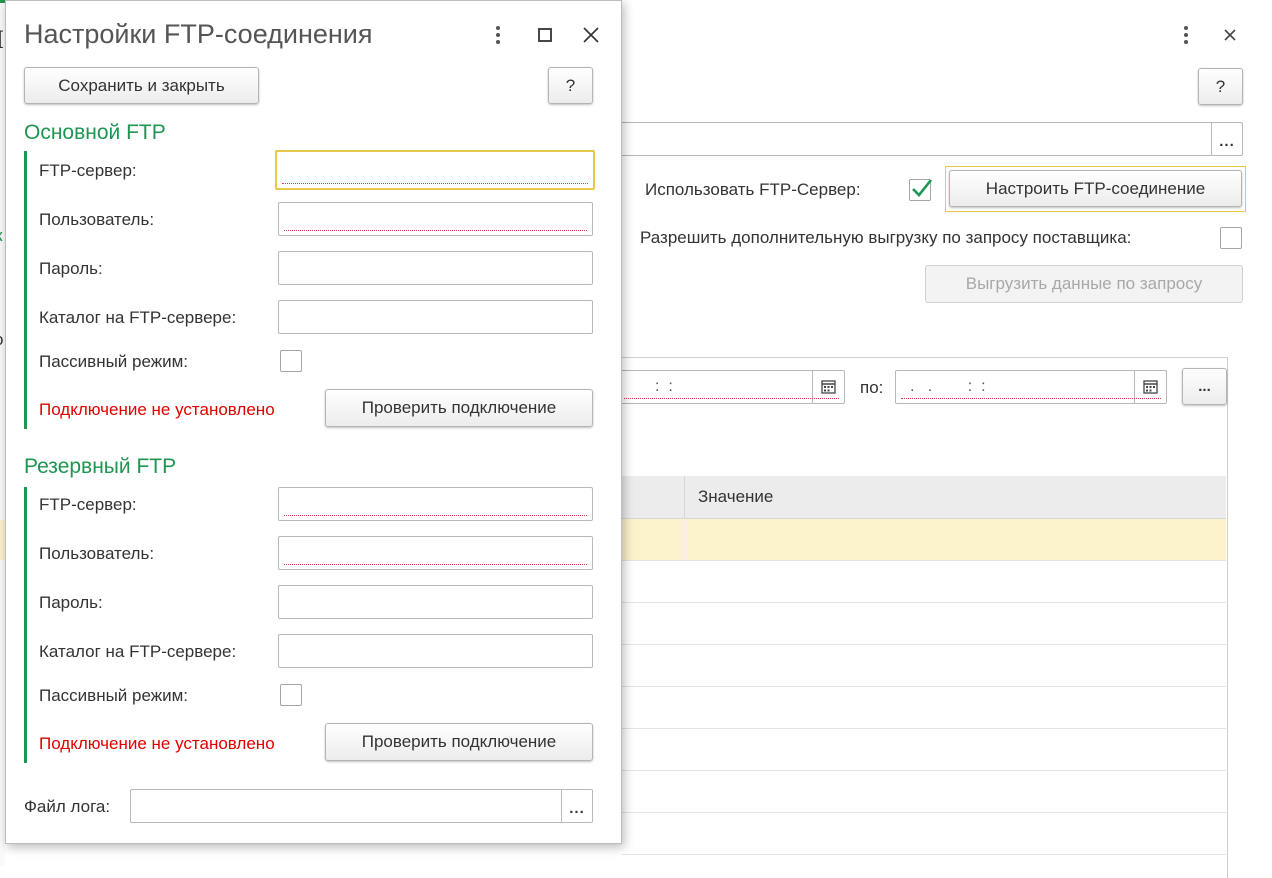 The image size is (1272, 878). Describe the element at coordinates (97, 553) in the screenshot. I see `backup-user-label: Пользователь:` at that location.